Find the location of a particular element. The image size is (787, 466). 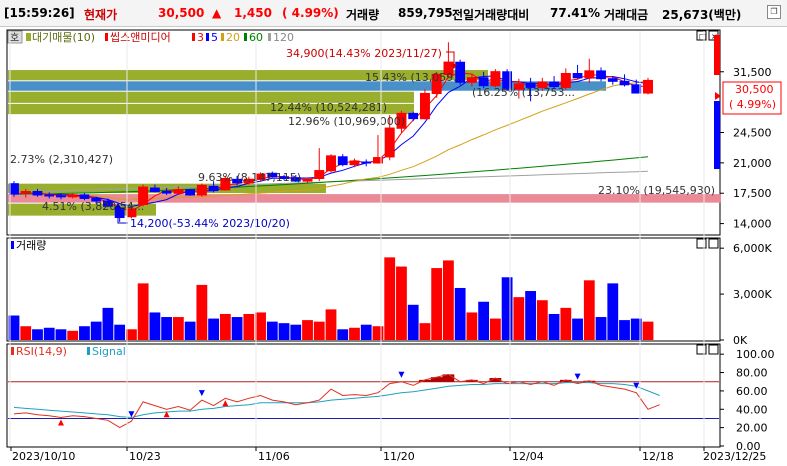

volume-legend-swatch is located at coordinates (12, 245).